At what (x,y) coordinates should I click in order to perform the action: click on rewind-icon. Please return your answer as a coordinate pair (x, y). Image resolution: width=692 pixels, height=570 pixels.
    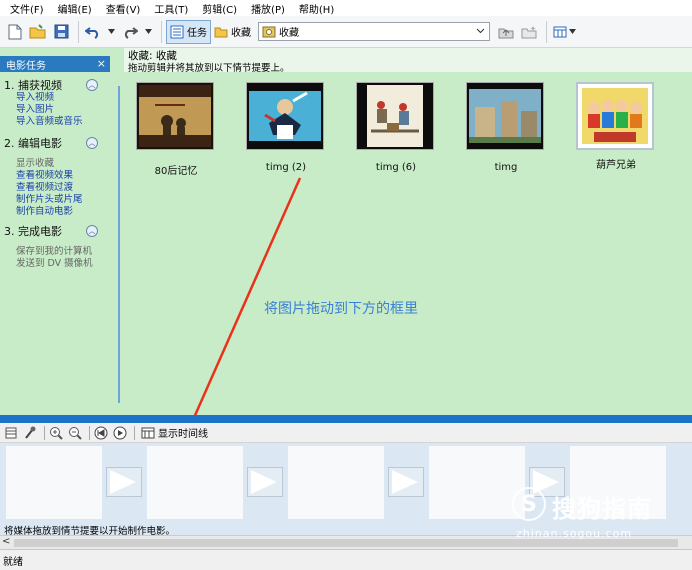
    Looking at the image, I should click on (101, 432).